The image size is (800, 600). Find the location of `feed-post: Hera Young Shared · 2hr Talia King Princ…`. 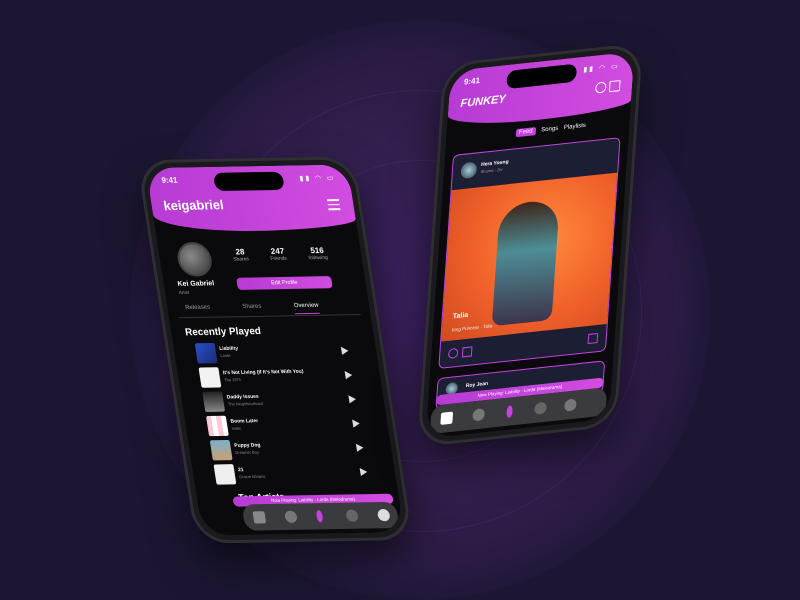

feed-post: Hera Young Shared · 2hr Talia King Princ… is located at coordinates (529, 253).